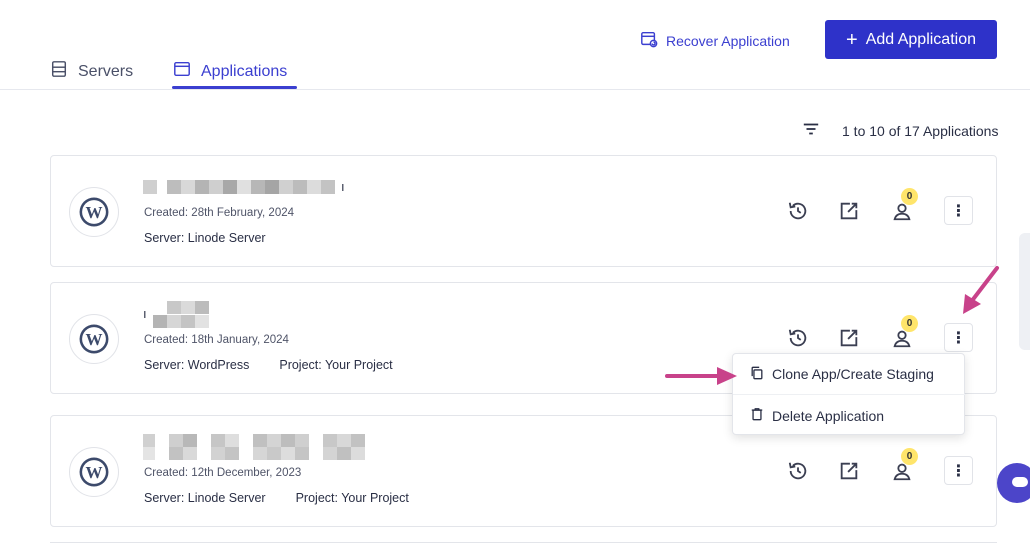  I want to click on pagination-summary: 1 to 10 of 17 Applications, so click(900, 130).